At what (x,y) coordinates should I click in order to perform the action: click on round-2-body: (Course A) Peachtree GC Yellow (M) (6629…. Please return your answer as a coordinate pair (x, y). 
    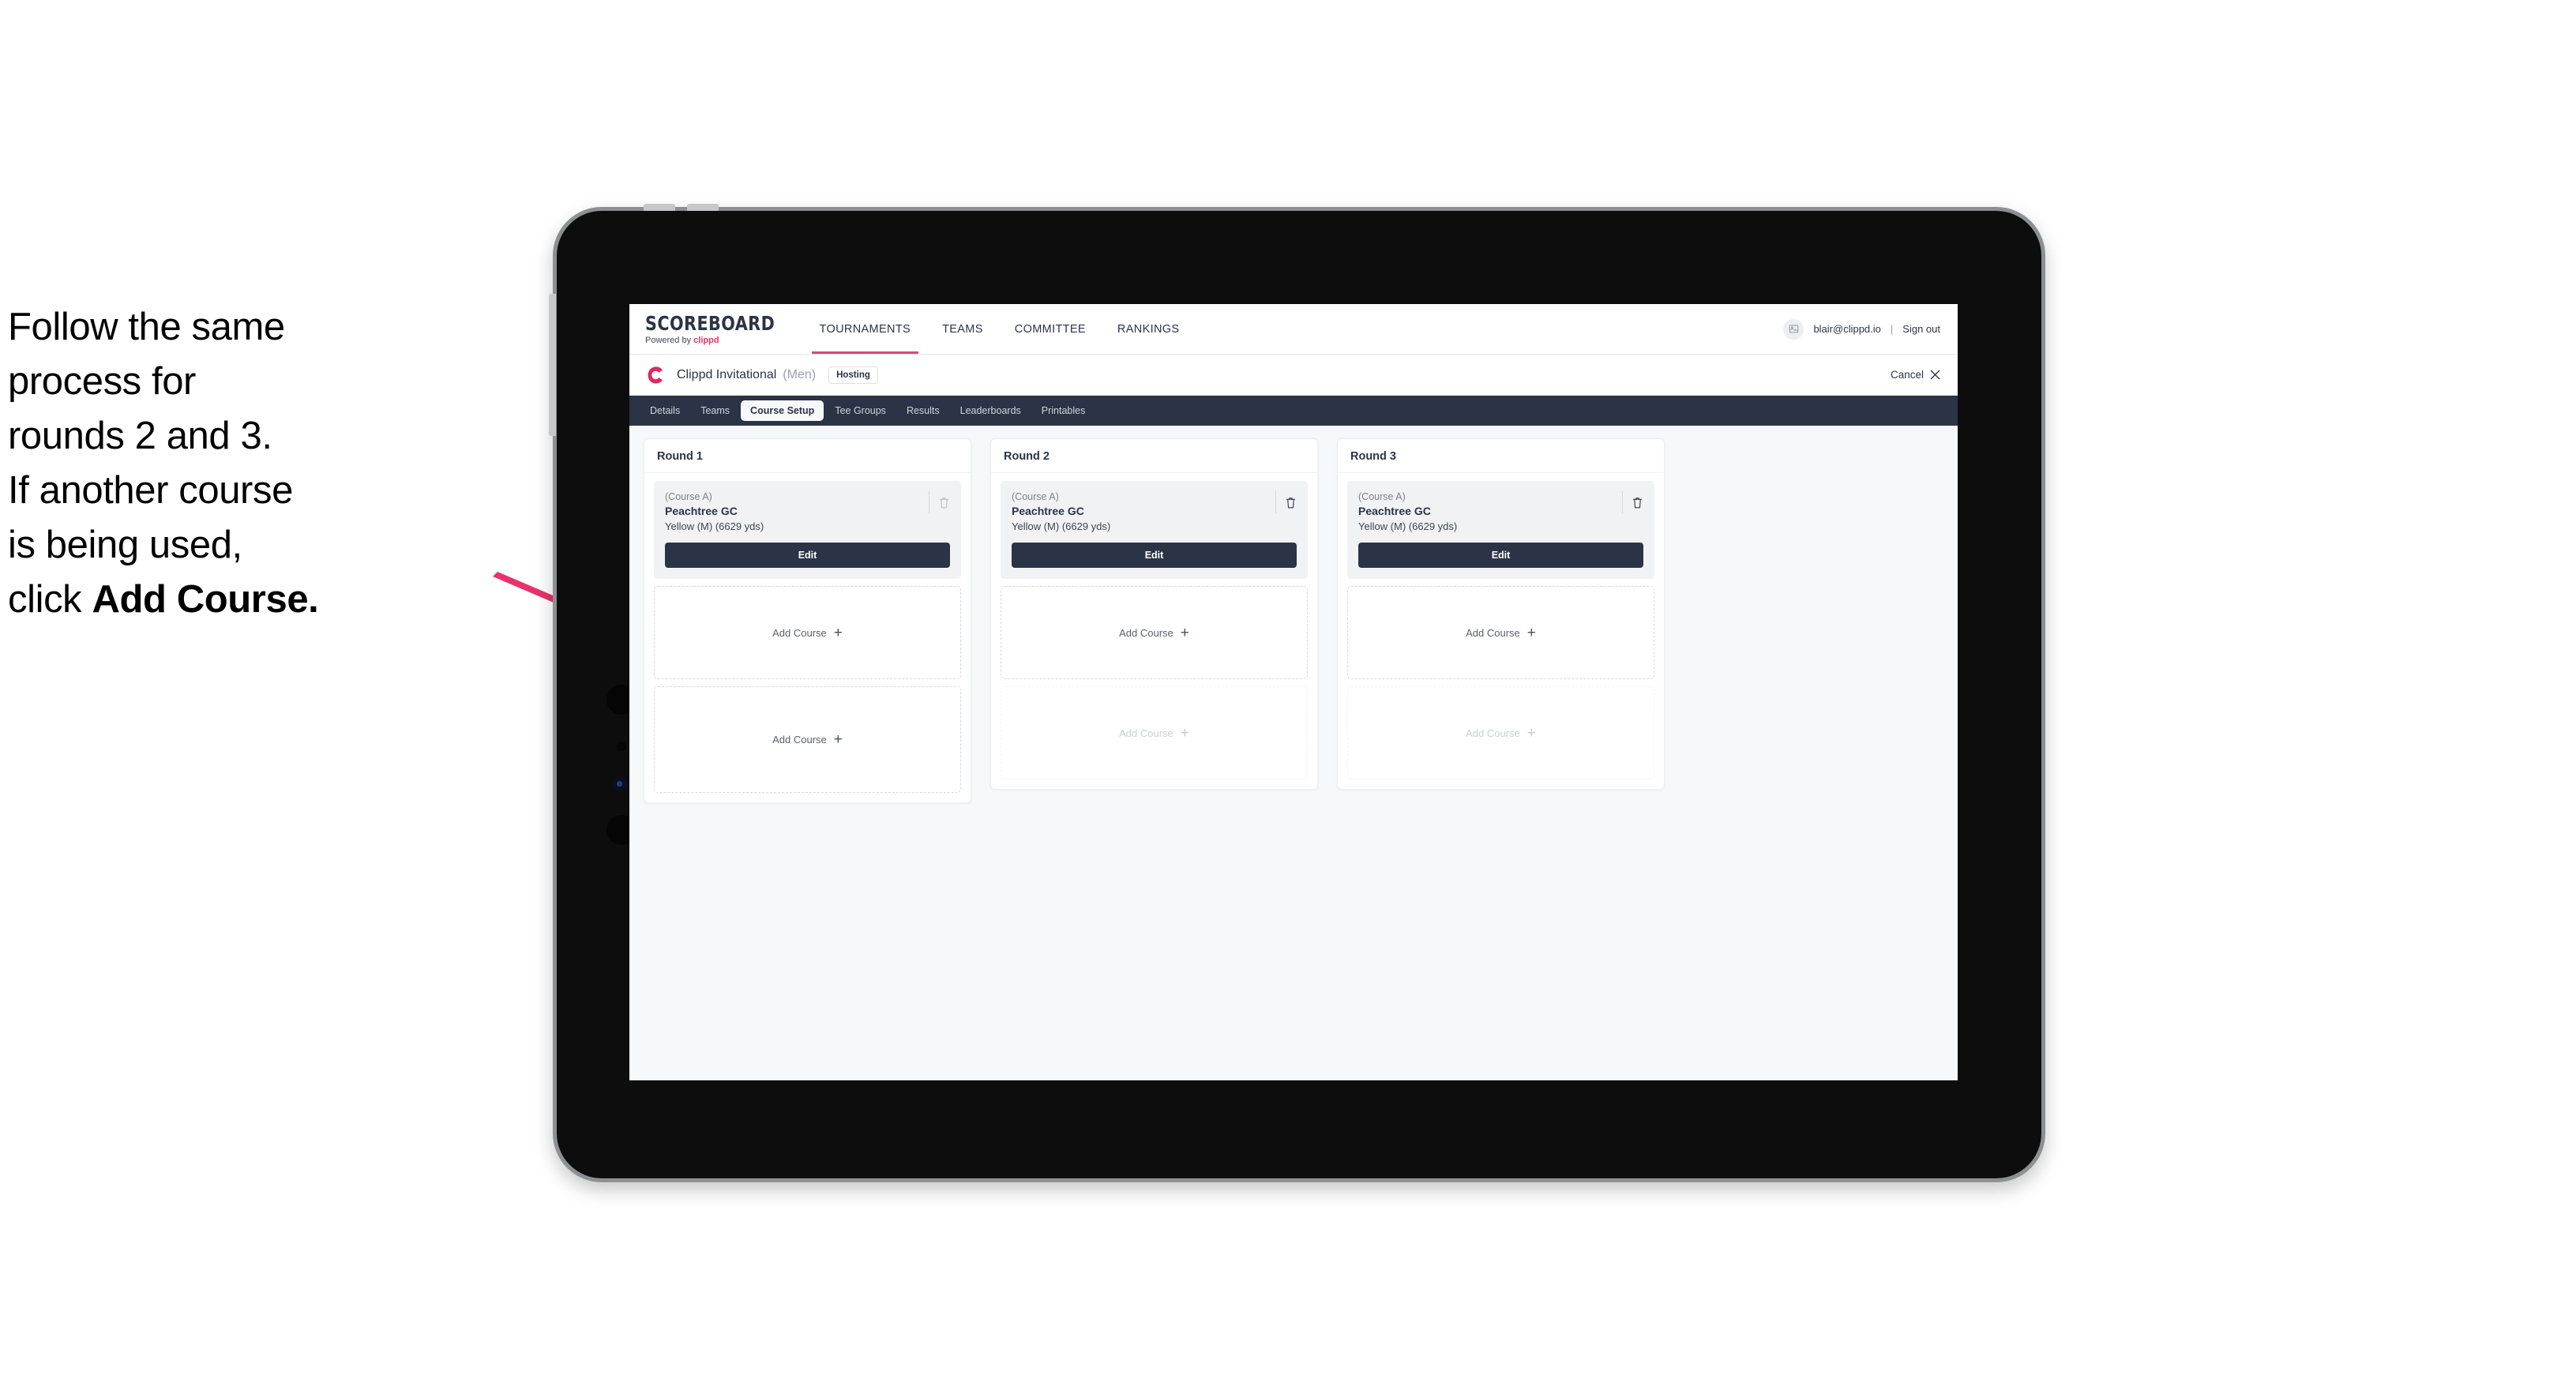
    Looking at the image, I should click on (1154, 631).